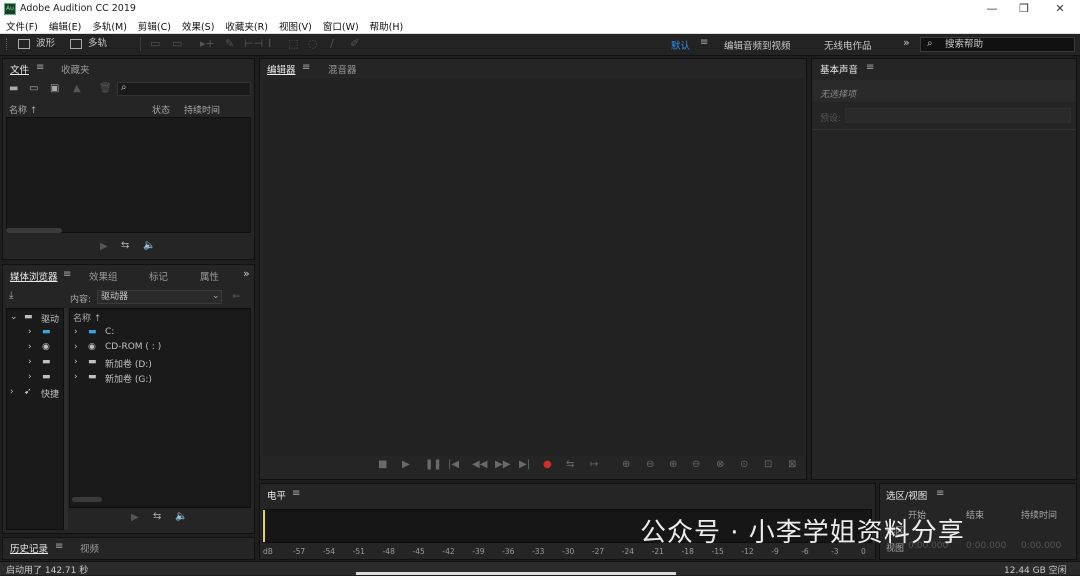 This screenshot has width=1080, height=576. Describe the element at coordinates (64, 25) in the screenshot. I see `menu-edit: 编辑(E)` at that location.